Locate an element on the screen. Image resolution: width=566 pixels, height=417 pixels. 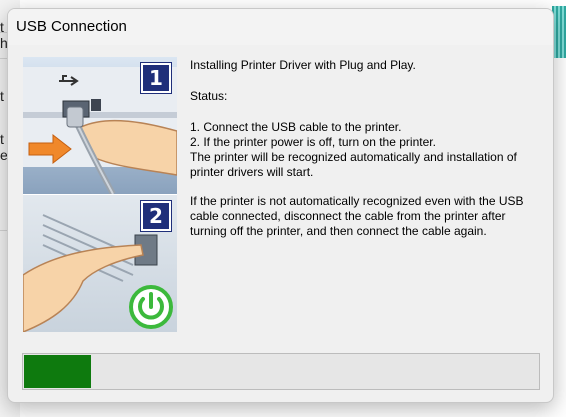
progress-fill is located at coordinates (57, 371).